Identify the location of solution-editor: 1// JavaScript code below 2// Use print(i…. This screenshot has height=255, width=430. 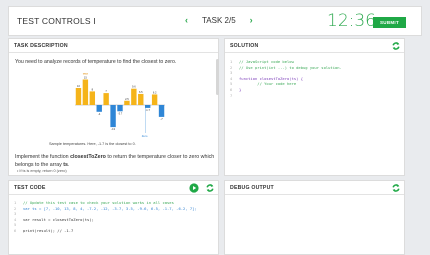
(286, 78).